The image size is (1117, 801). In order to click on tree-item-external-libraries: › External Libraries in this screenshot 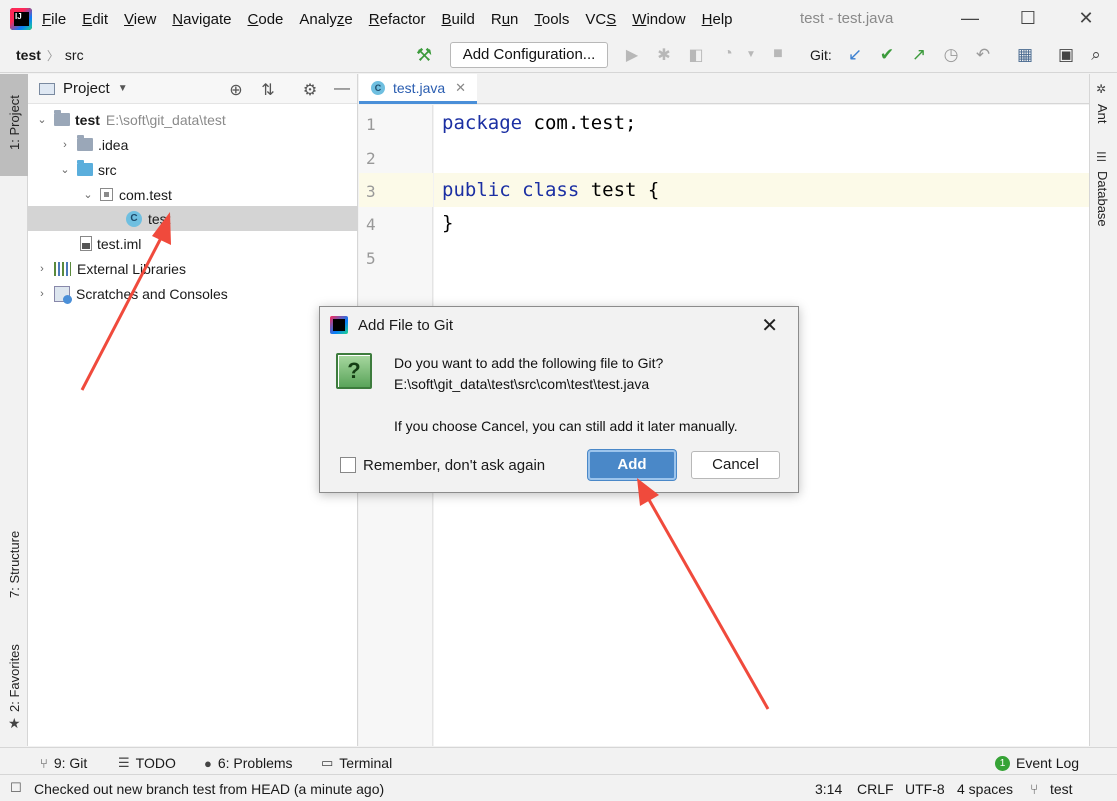, I will do `click(193, 268)`.